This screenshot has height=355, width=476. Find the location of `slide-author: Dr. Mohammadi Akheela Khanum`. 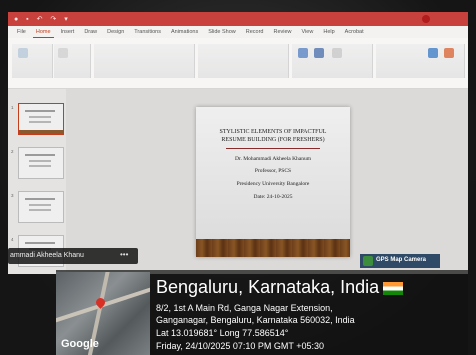

slide-author: Dr. Mohammadi Akheela Khanum is located at coordinates (273, 159).